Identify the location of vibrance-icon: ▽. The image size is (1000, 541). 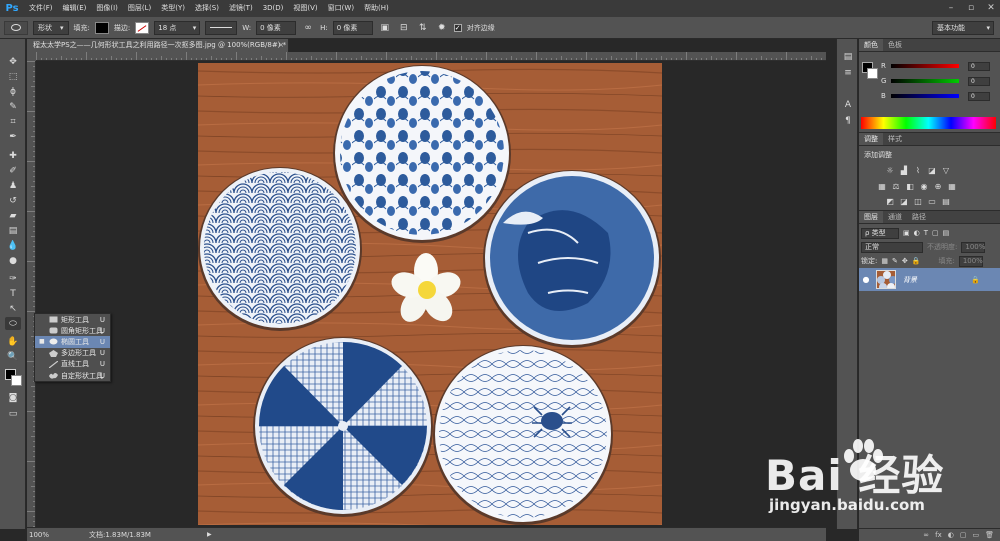
(946, 170).